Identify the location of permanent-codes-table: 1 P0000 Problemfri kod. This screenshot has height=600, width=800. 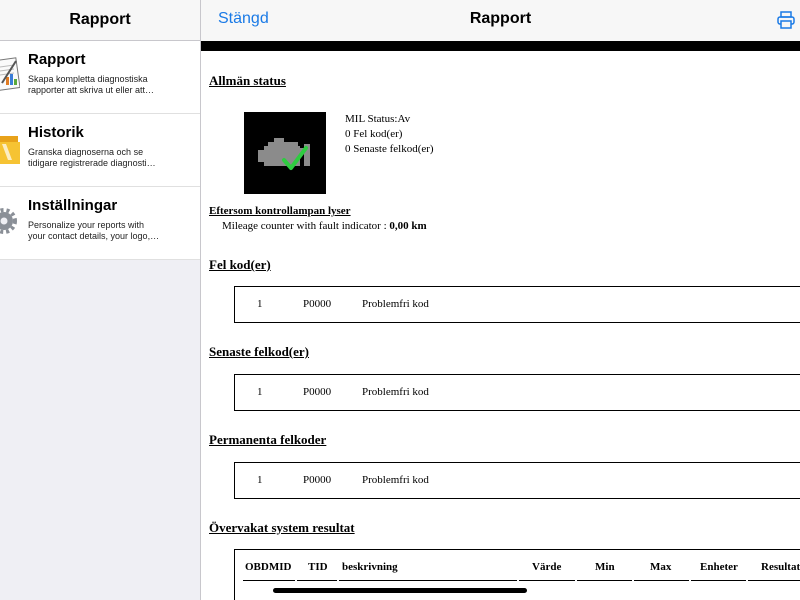
(517, 480).